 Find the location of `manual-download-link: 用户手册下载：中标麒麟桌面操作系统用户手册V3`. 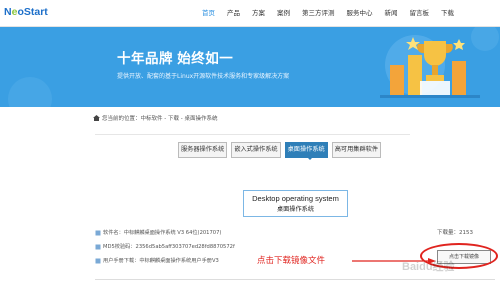

manual-download-link: 用户手册下载：中标麒麟桌面操作系统用户手册V3 is located at coordinates (161, 260).